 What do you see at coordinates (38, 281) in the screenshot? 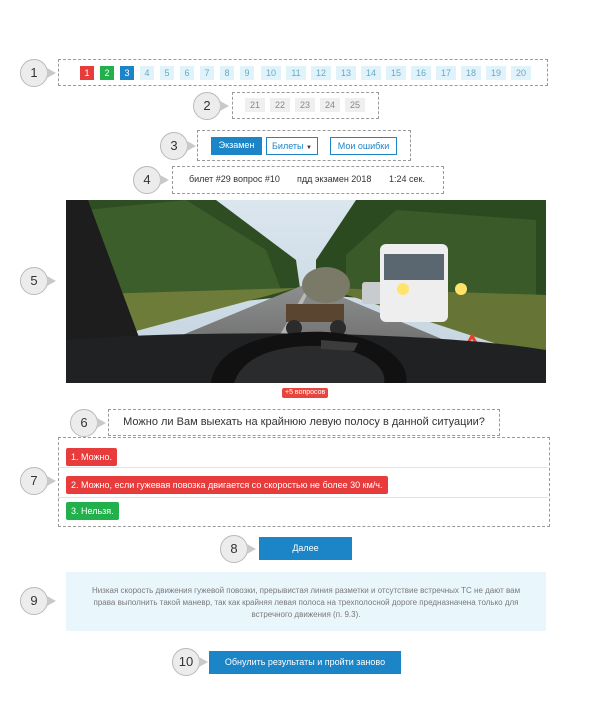
I see `step-marker-5: 5` at bounding box center [38, 281].